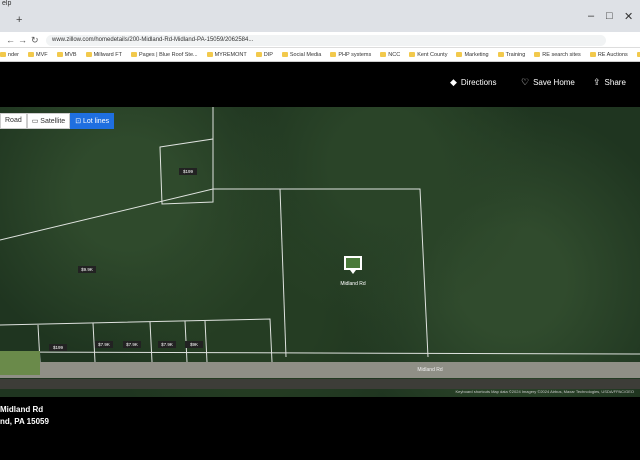 The width and height of the screenshot is (640, 460). I want to click on bookmark-item: Millward FT, so click(103, 55).